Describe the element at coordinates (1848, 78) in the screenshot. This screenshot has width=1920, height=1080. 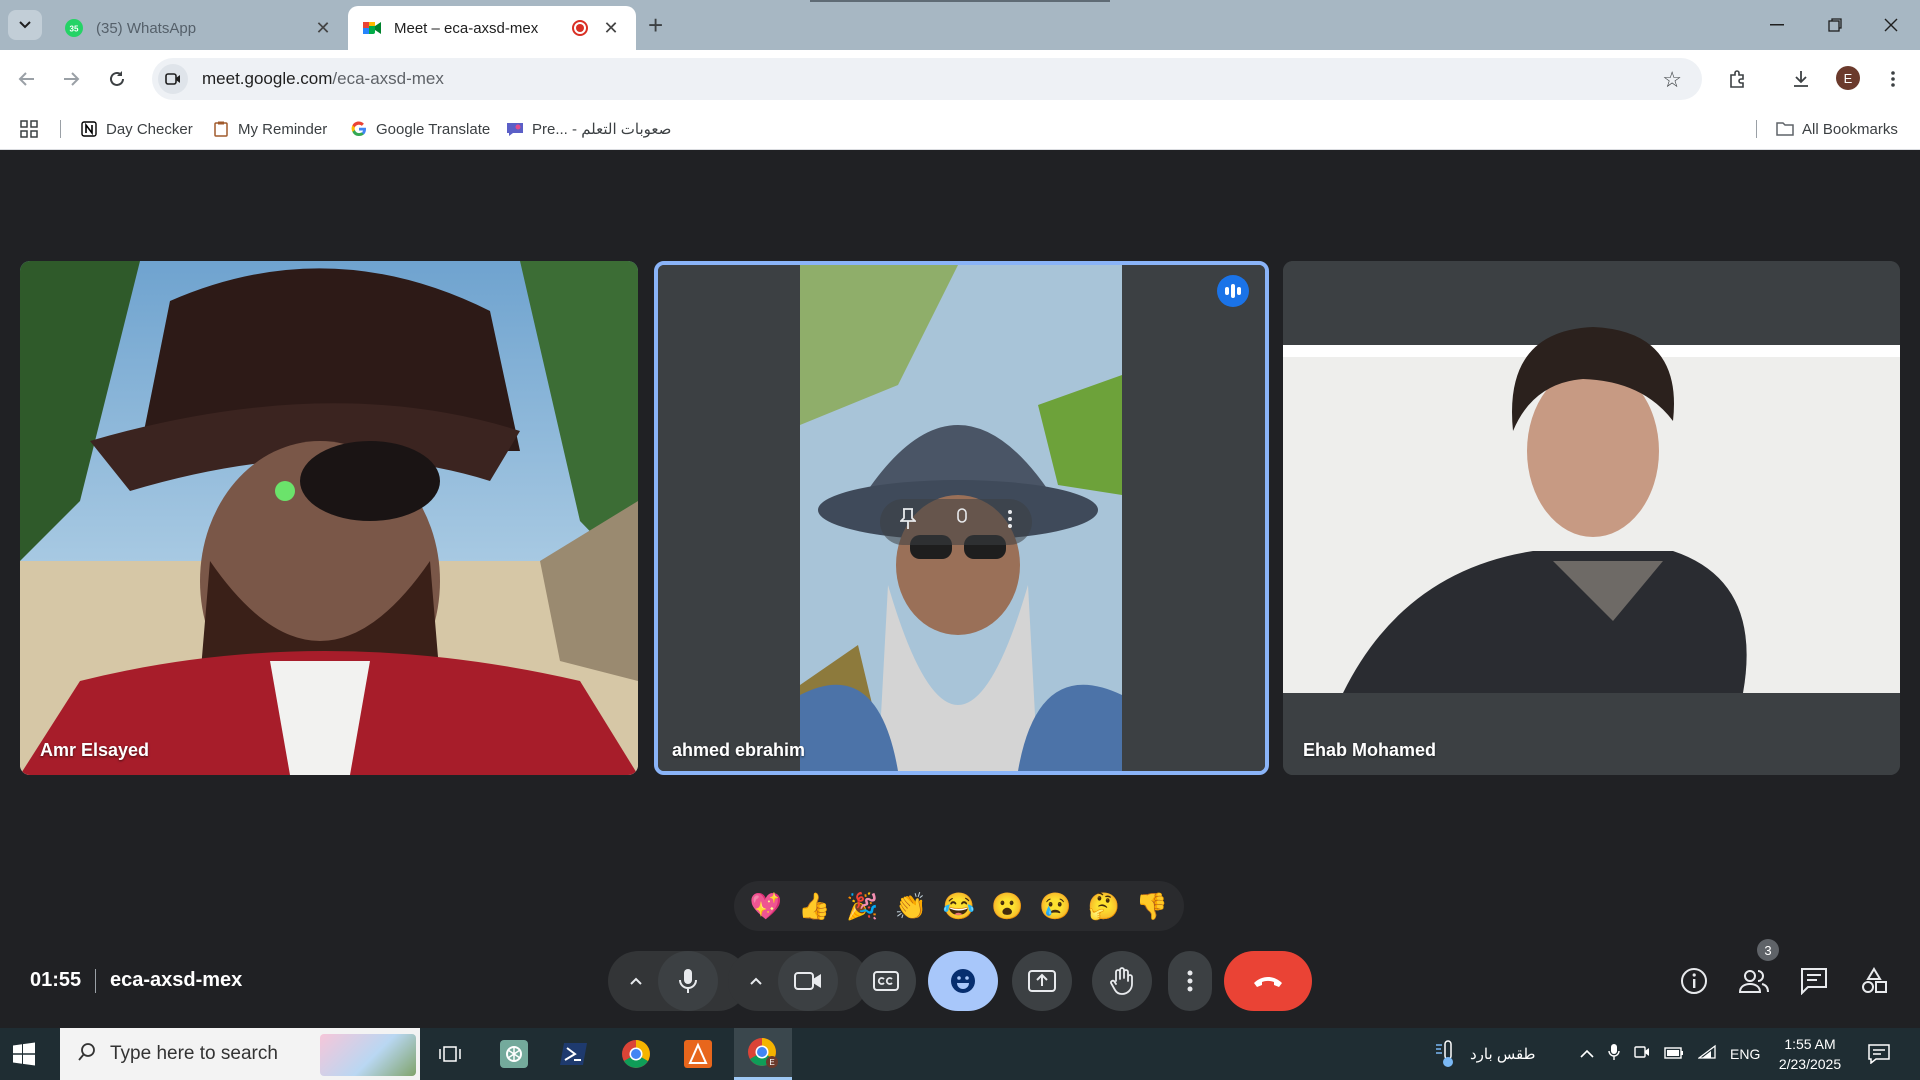
I see `profile-avatar: E` at that location.